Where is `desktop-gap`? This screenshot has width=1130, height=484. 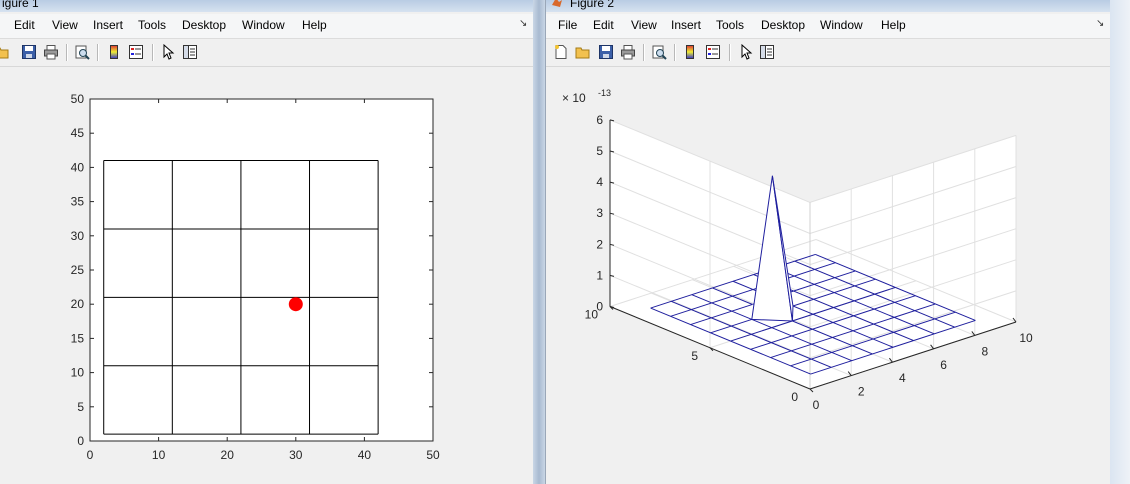 desktop-gap is located at coordinates (539, 242).